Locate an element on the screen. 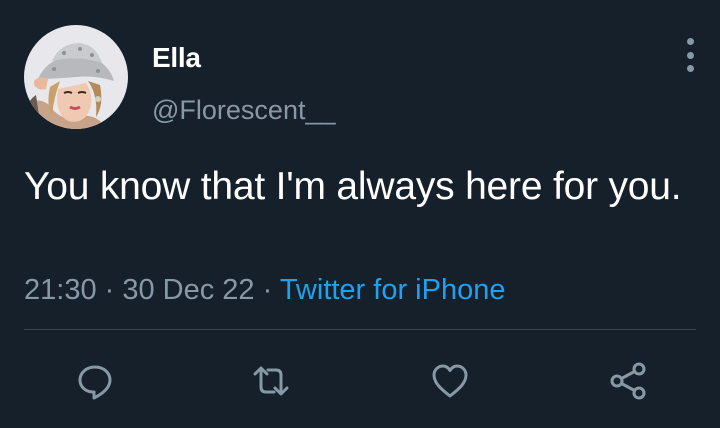  avatar-photo is located at coordinates (76, 77).